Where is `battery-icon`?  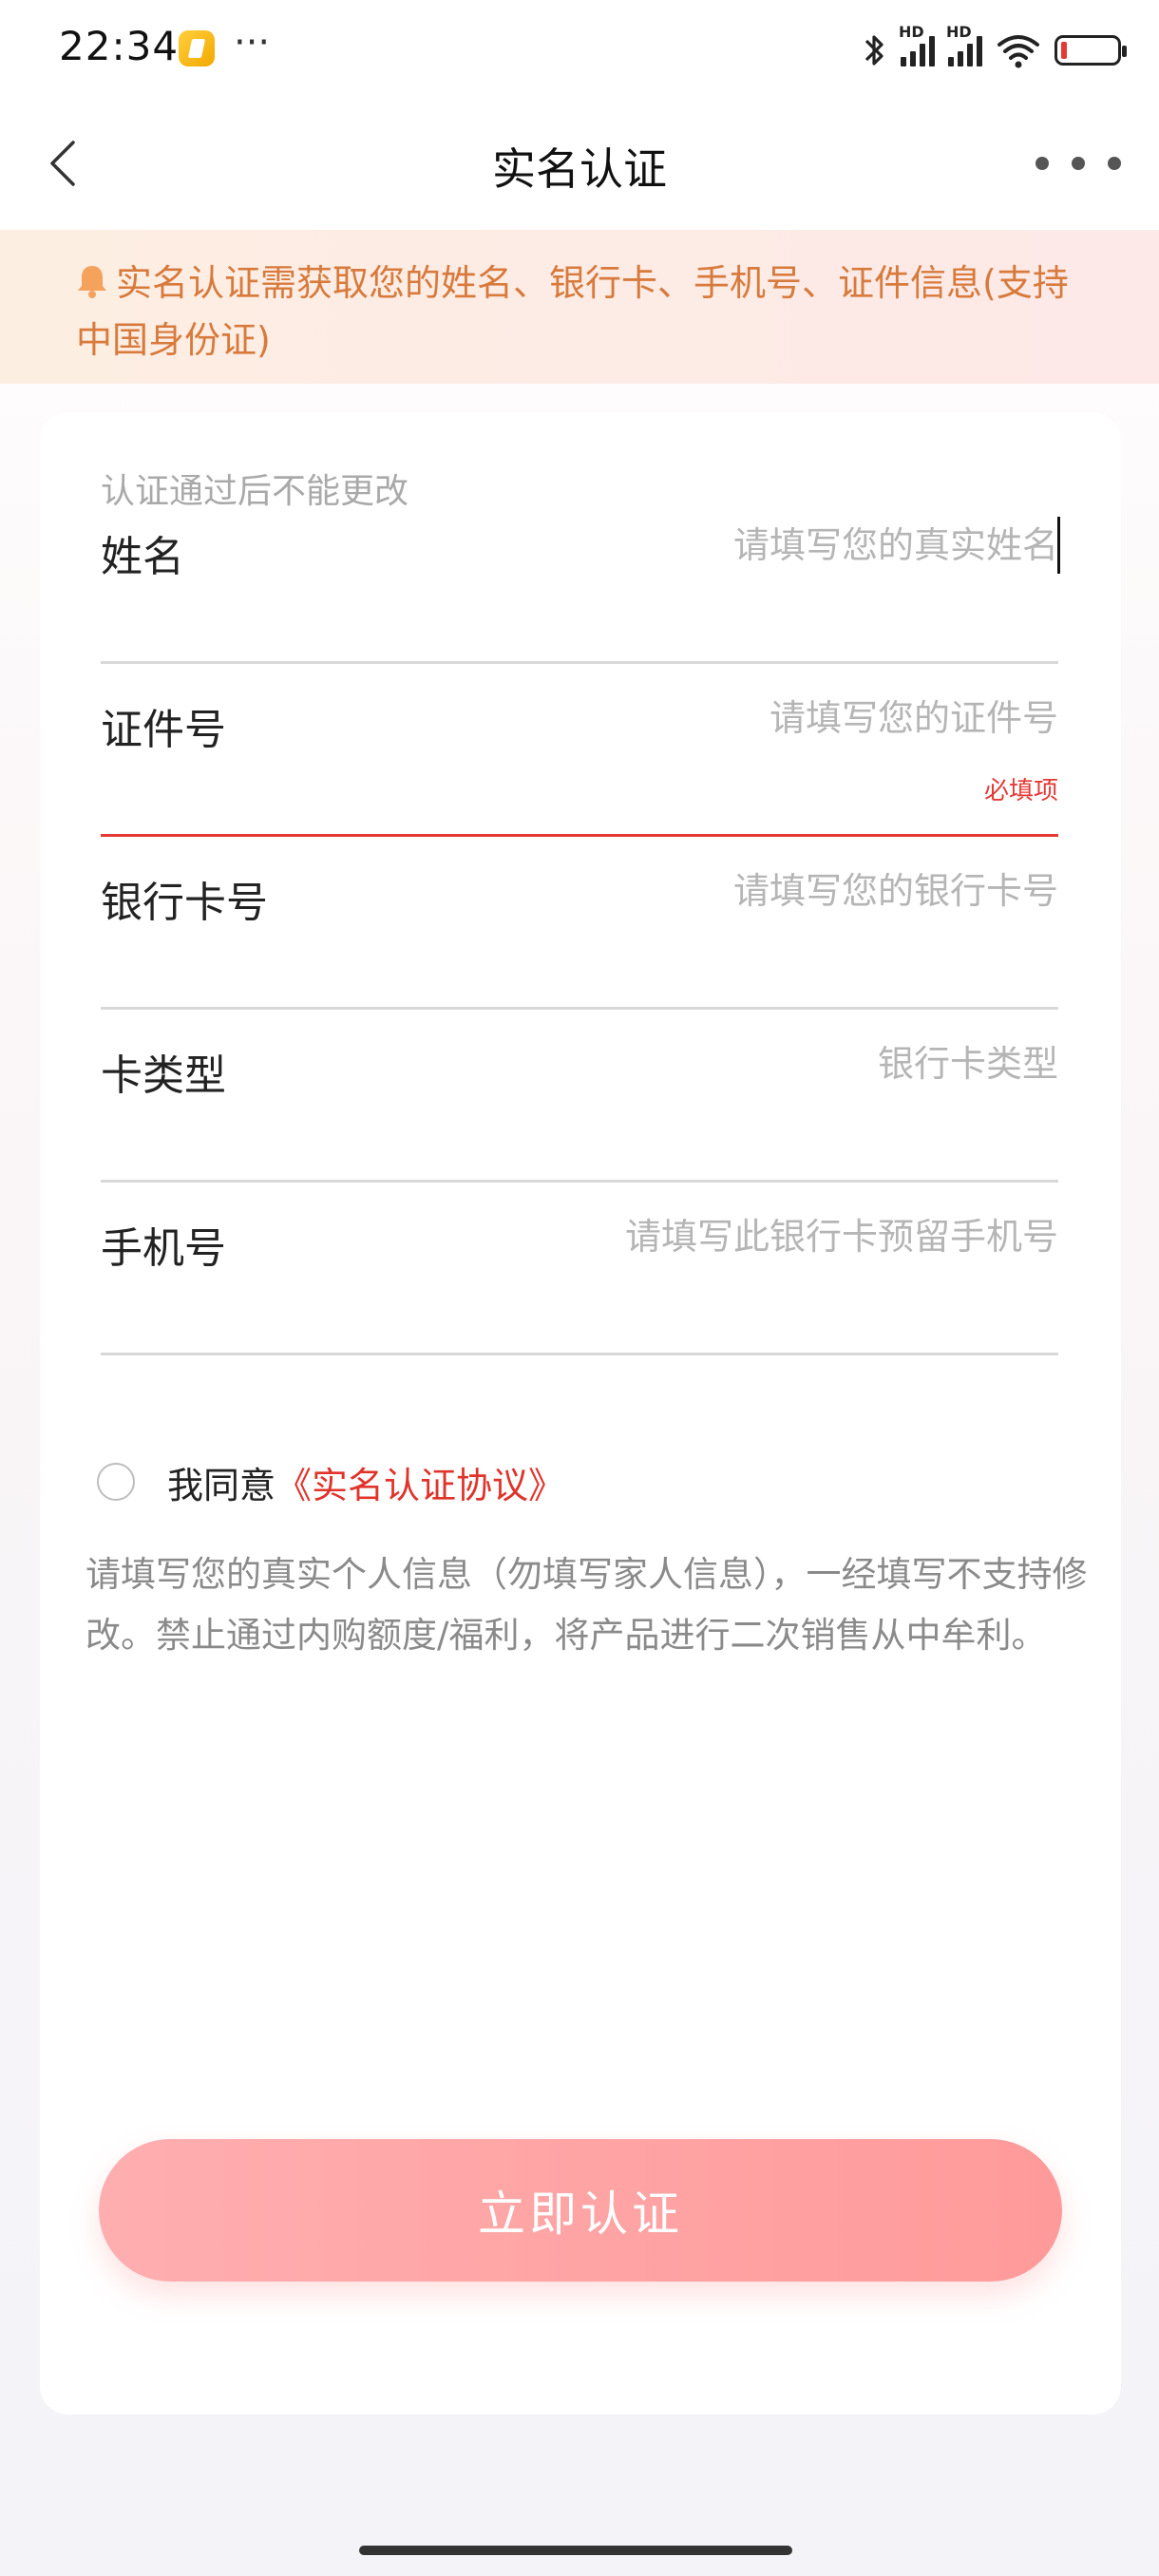
battery-icon is located at coordinates (1090, 50).